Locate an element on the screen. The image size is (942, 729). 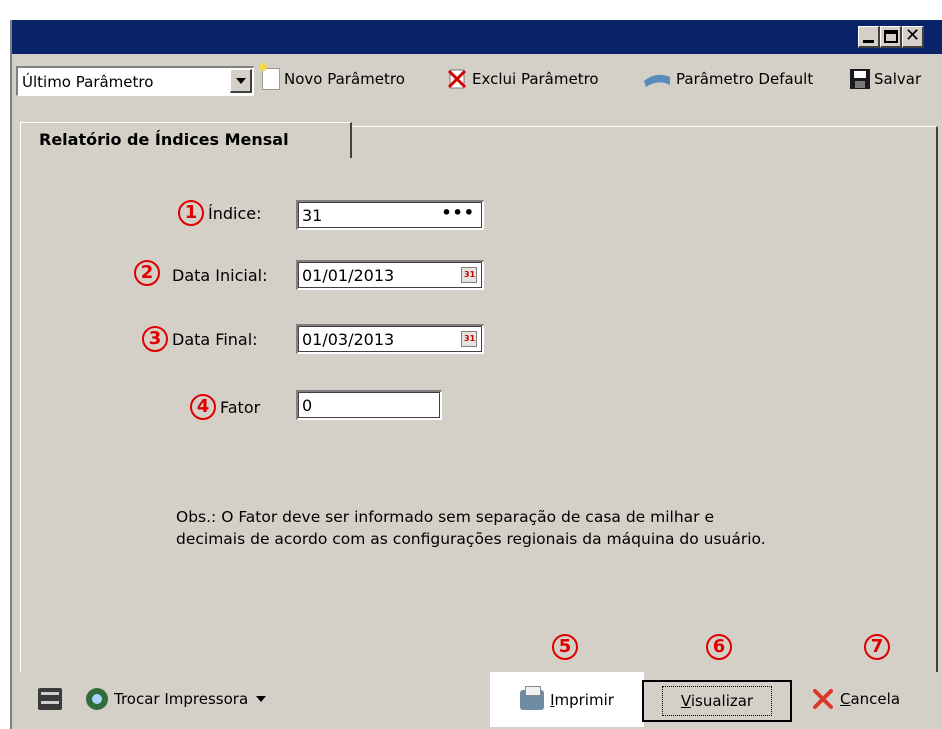
print-label: Imprimir is located at coordinates (582, 700).